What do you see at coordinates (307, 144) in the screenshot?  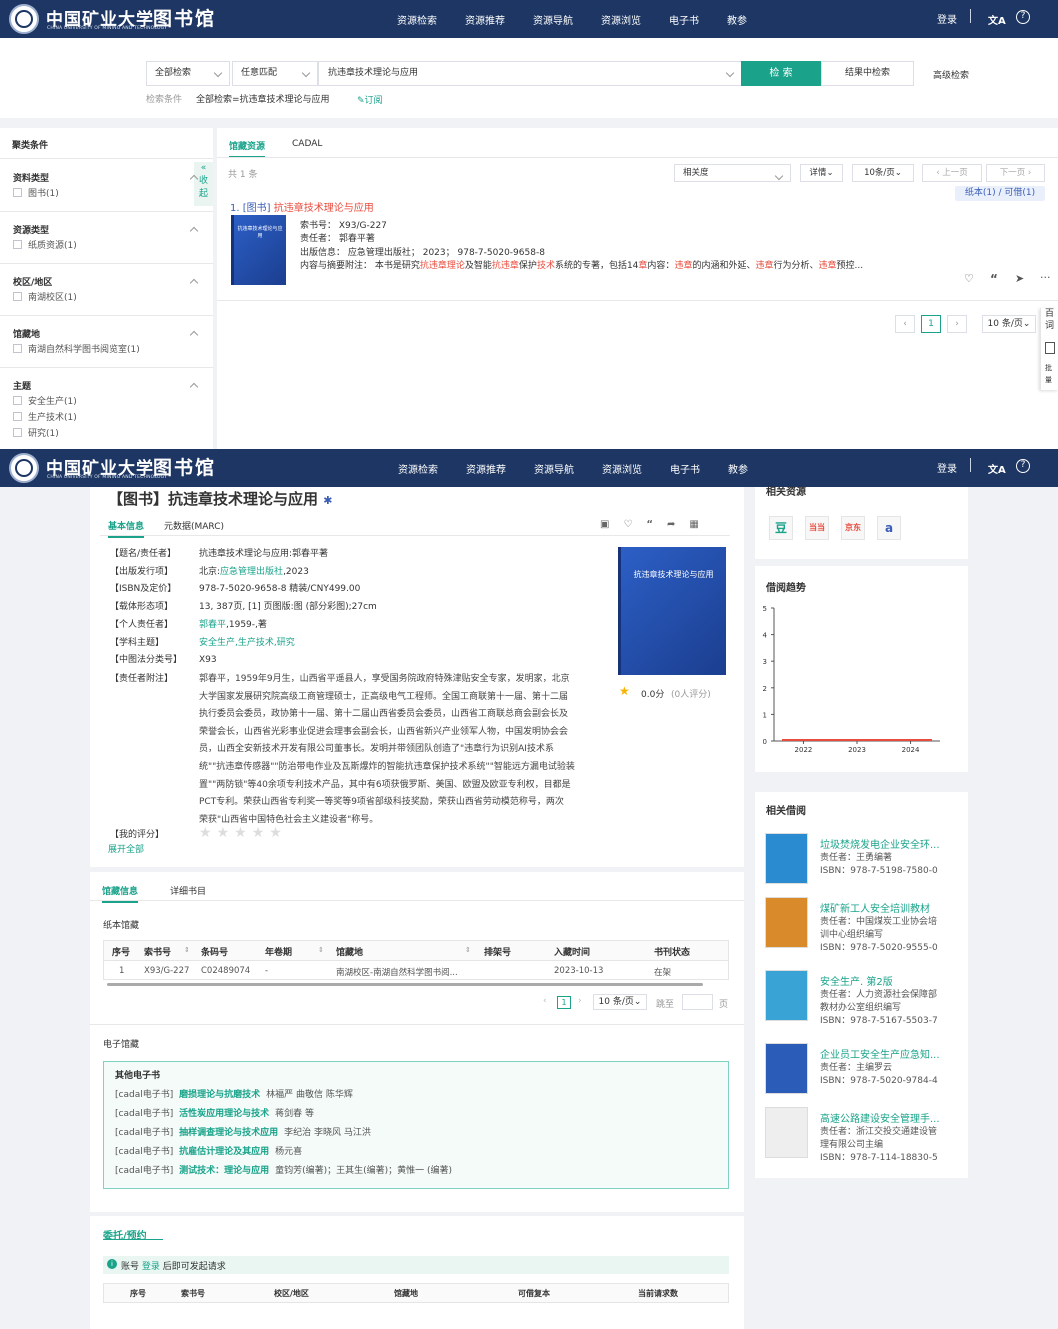 I see `tab-cadal: CADAL` at bounding box center [307, 144].